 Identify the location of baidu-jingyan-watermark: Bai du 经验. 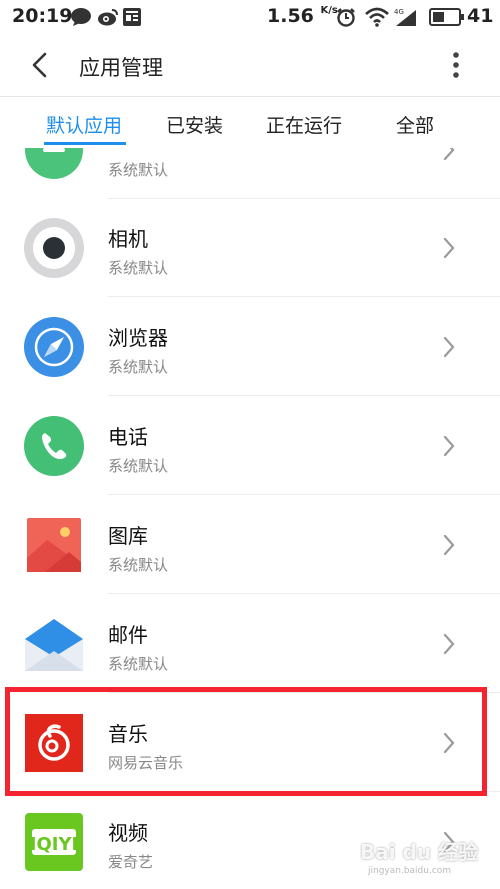
(419, 852).